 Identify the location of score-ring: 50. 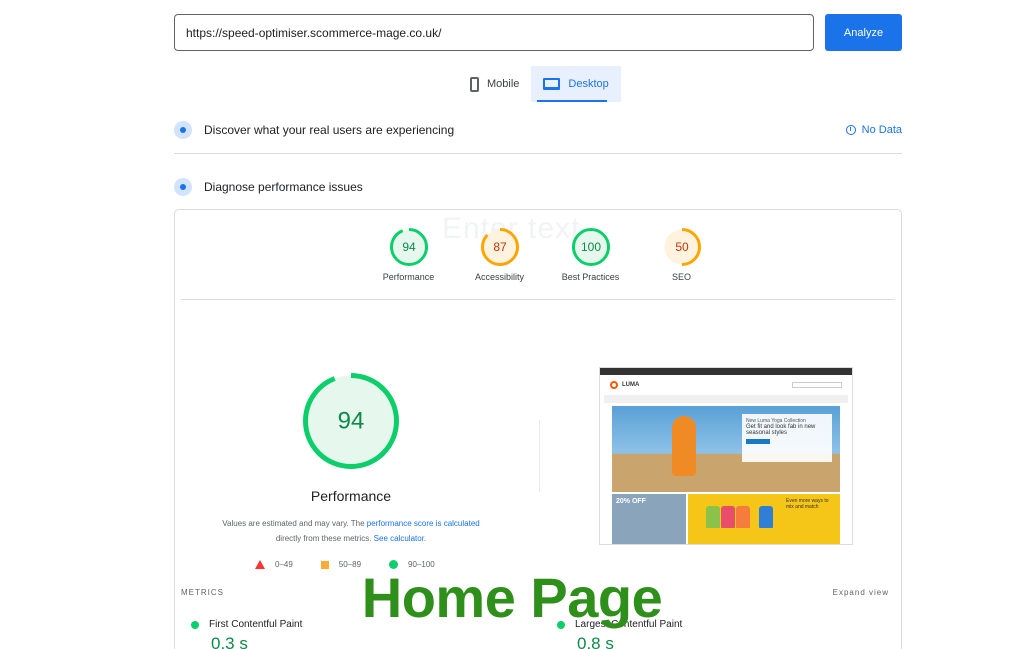
(681, 247).